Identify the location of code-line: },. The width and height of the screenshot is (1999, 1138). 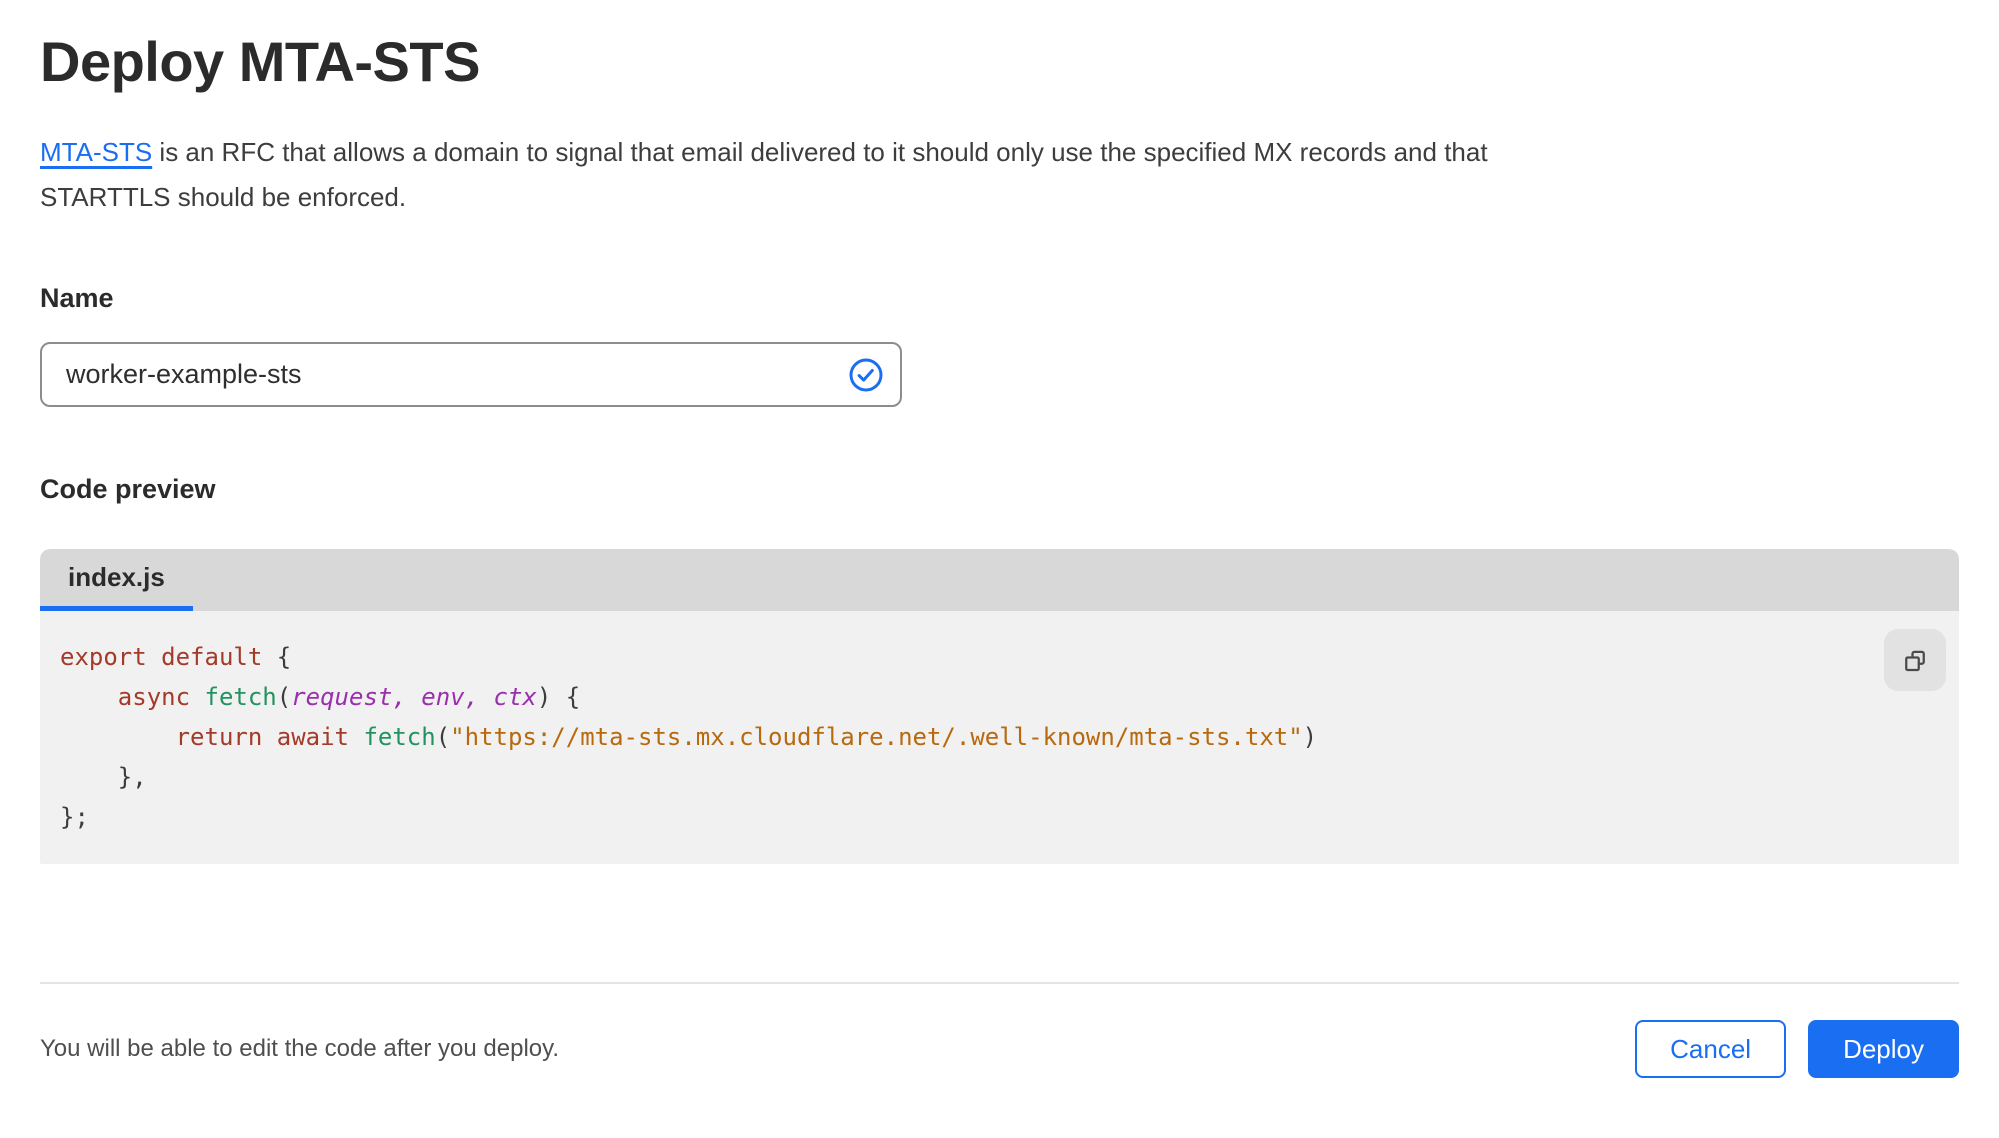
(103, 777).